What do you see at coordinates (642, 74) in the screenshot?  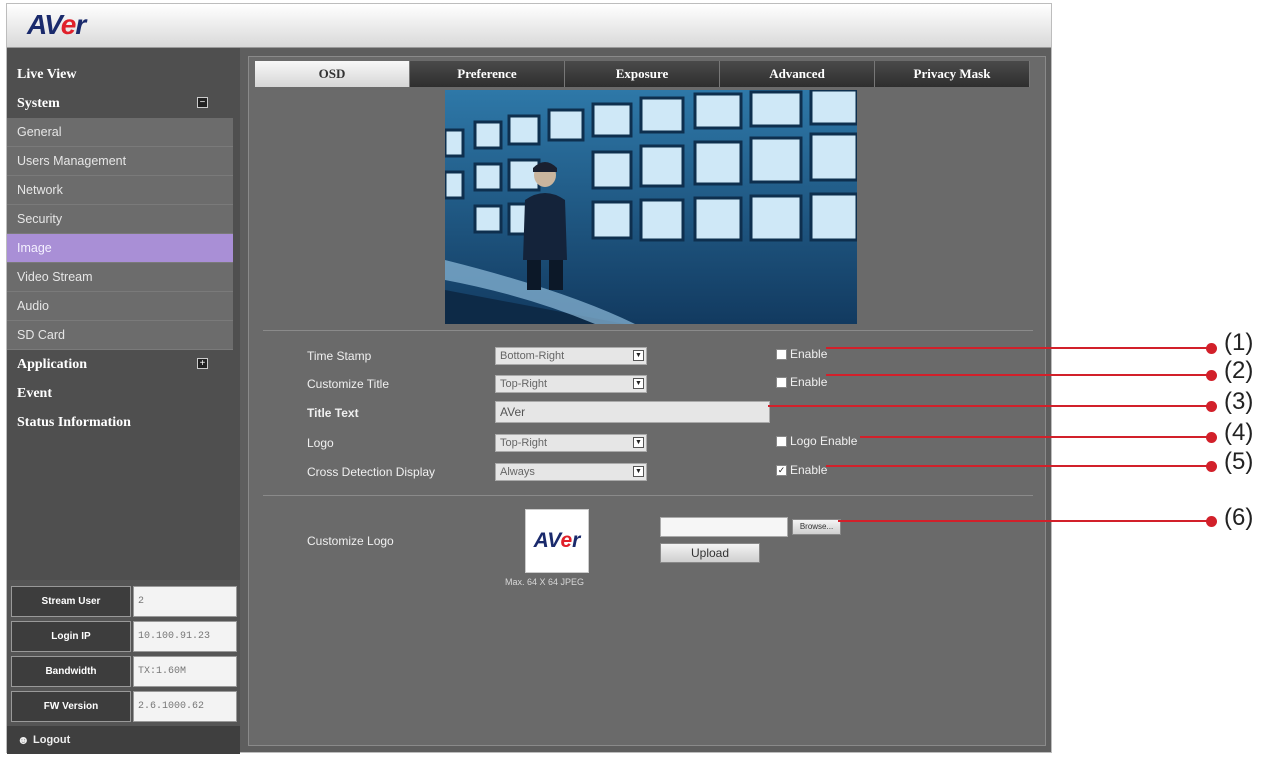 I see `tab-exposure: Exposure` at bounding box center [642, 74].